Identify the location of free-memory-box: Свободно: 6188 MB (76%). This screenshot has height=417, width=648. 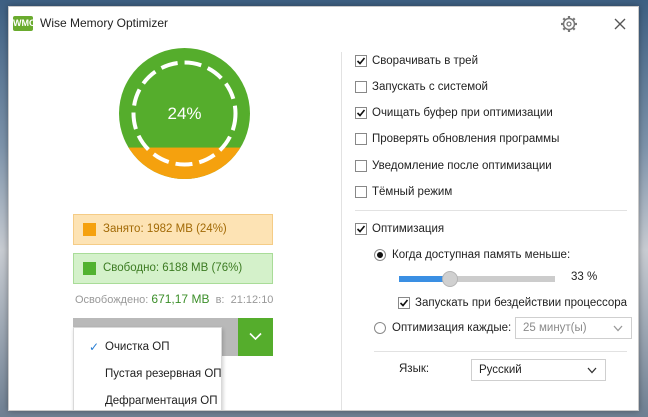
(173, 268).